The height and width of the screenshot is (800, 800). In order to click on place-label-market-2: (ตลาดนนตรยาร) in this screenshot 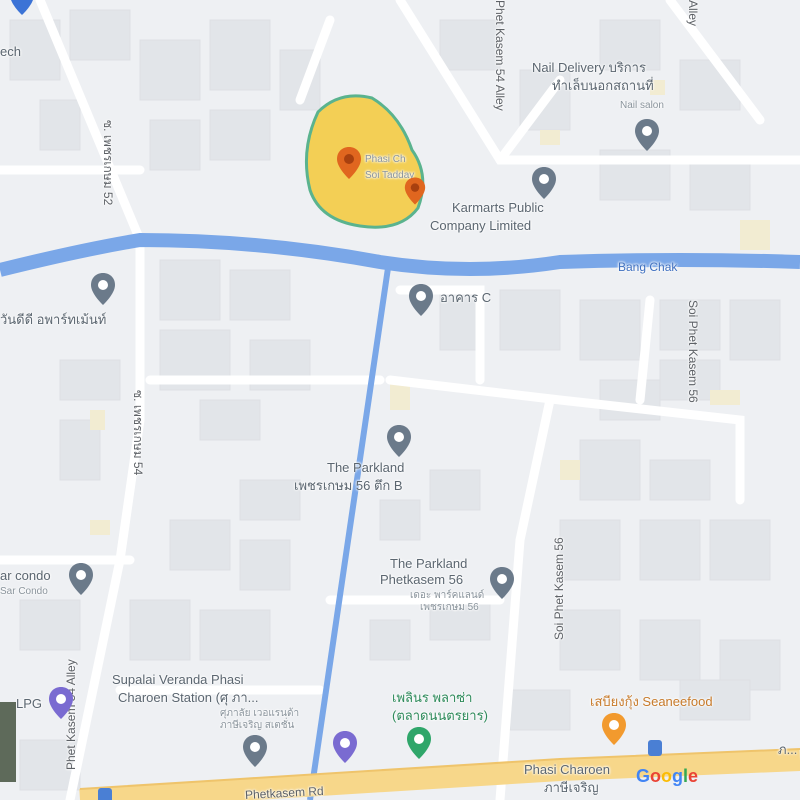, I will do `click(440, 715)`.